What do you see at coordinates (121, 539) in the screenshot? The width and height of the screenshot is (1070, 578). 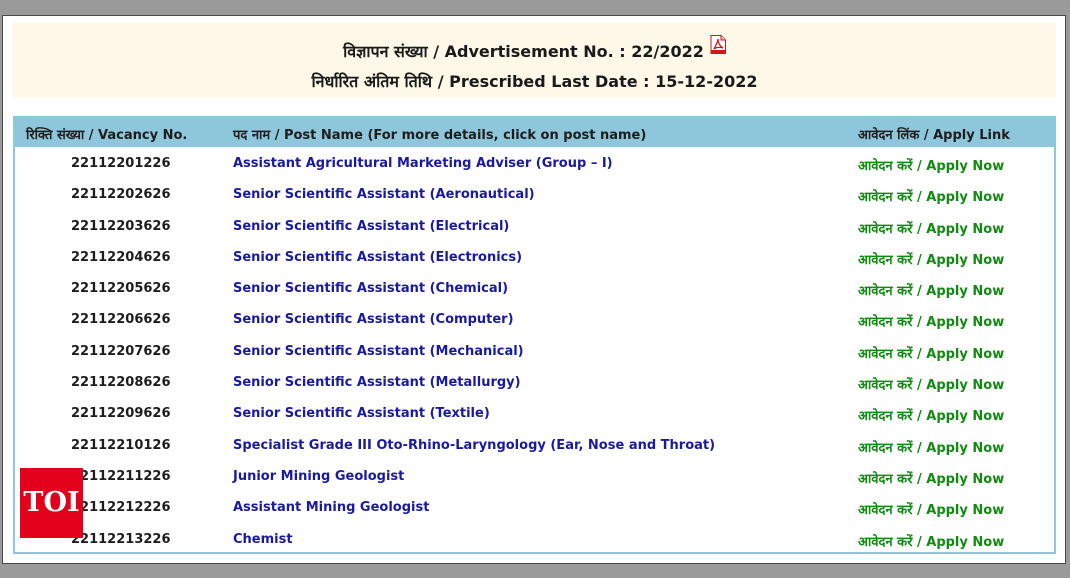 I see `vacancy-number: 22112213226` at bounding box center [121, 539].